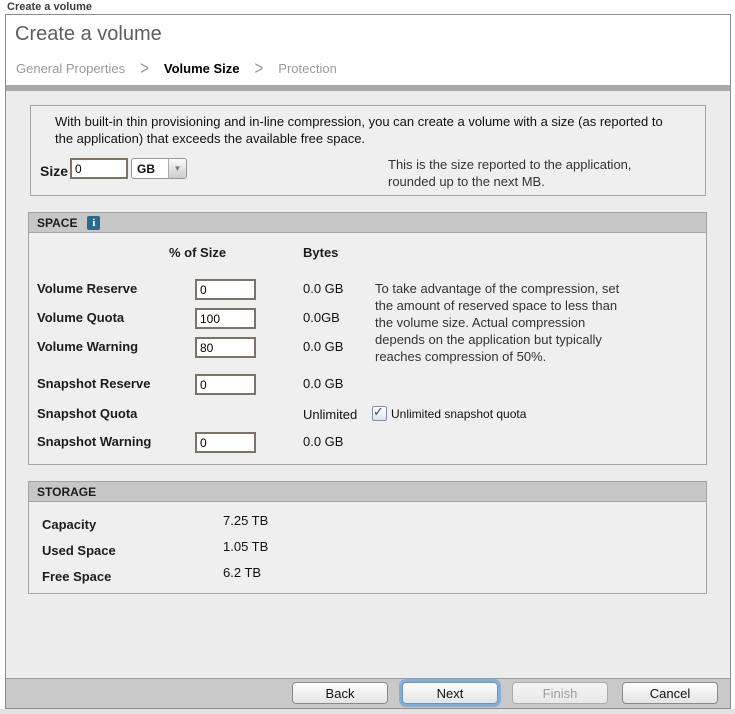  What do you see at coordinates (225, 347) in the screenshot?
I see `volume-warning-input` at bounding box center [225, 347].